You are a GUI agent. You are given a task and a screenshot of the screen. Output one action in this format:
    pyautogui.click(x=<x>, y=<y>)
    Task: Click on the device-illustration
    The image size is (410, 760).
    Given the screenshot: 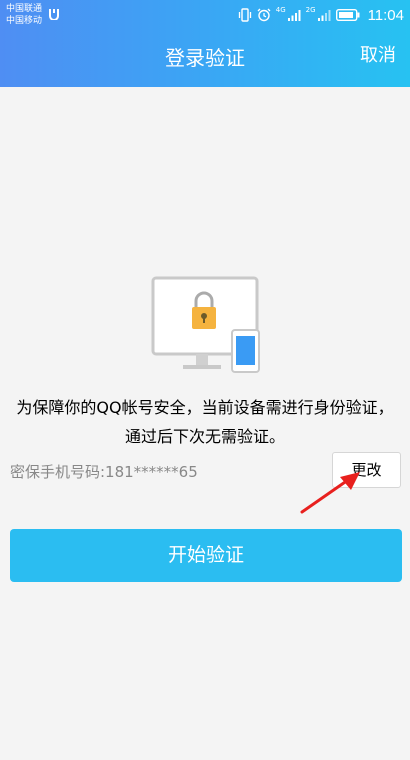 What is the action you would take?
    pyautogui.click(x=205, y=324)
    